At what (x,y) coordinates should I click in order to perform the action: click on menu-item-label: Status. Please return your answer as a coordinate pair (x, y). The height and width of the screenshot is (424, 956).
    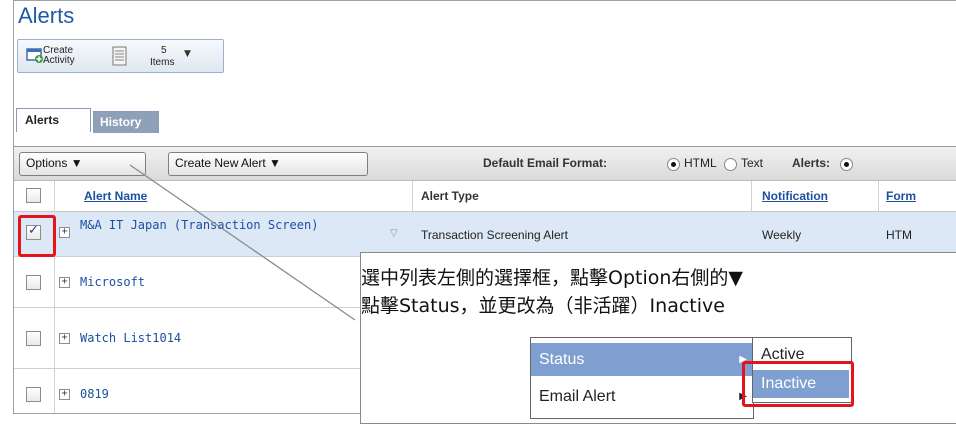
    Looking at the image, I should click on (562, 359).